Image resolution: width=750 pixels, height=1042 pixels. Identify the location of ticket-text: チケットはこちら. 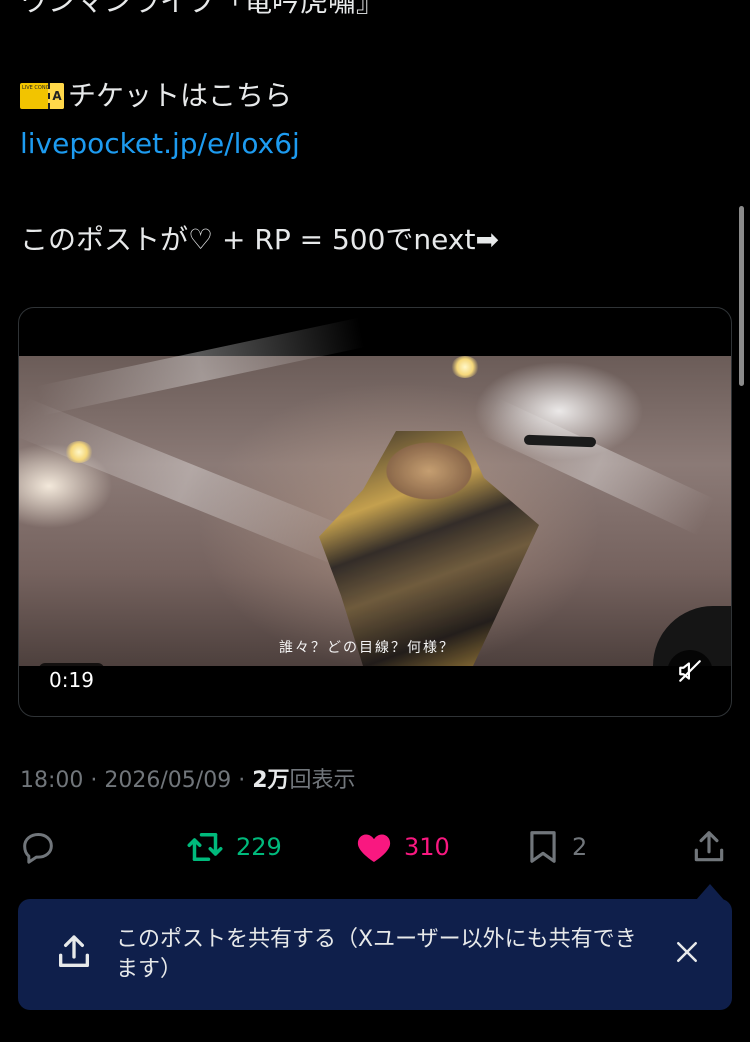
(180, 95).